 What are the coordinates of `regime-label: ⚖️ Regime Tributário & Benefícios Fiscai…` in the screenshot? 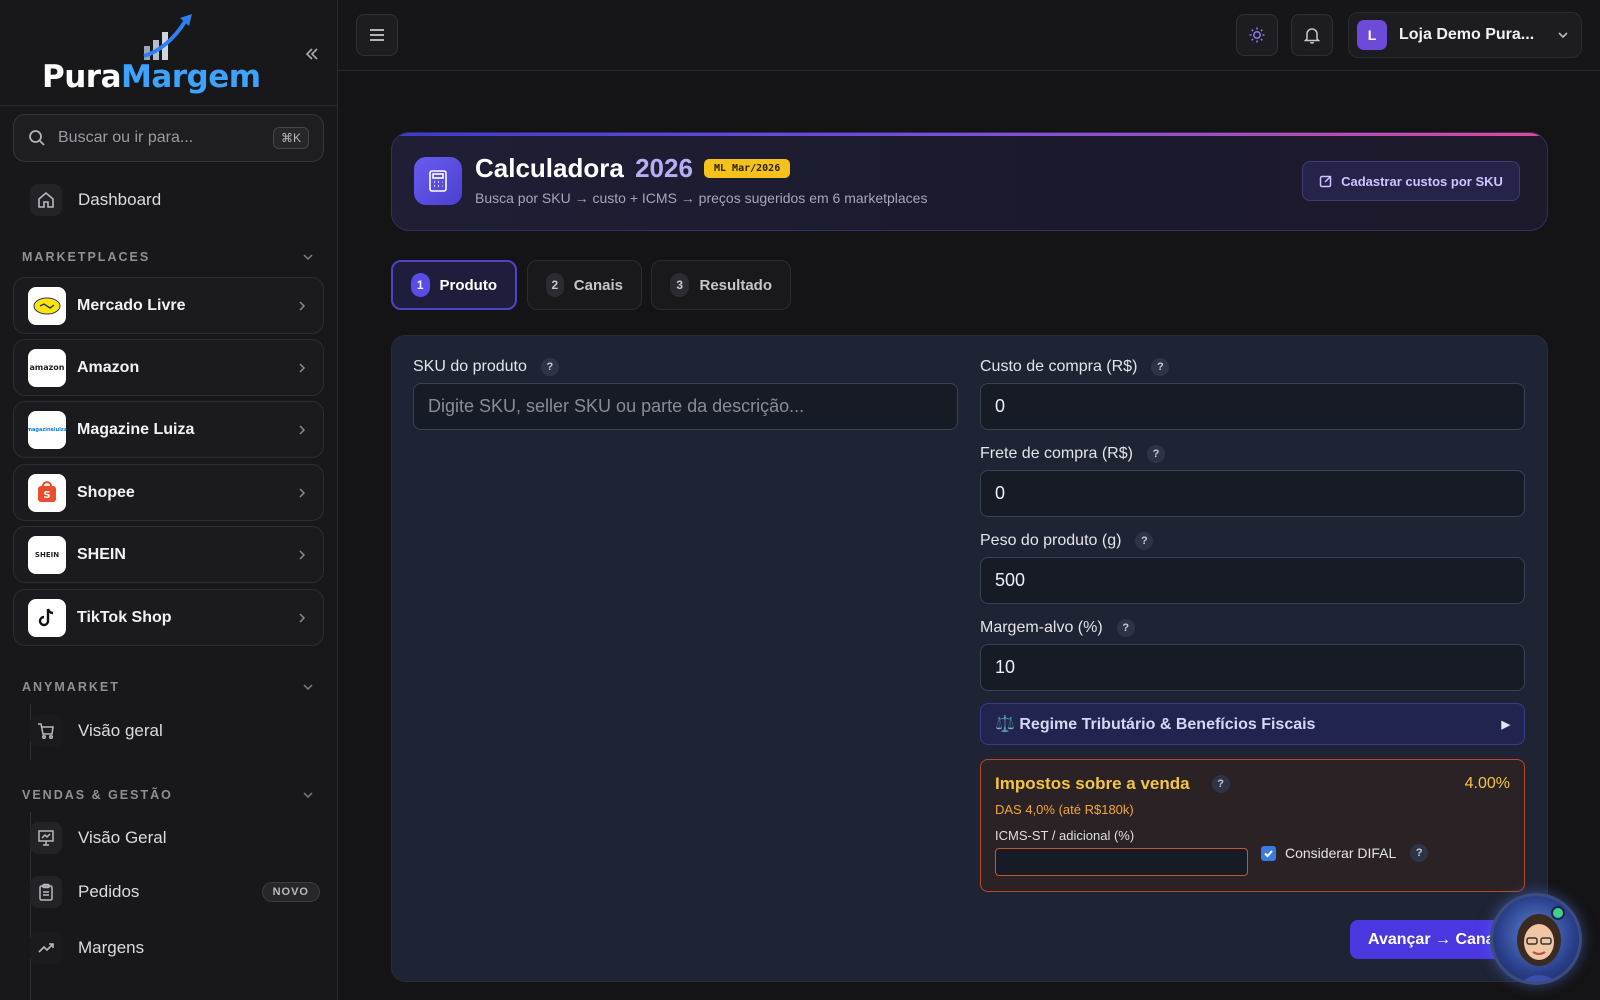 It's located at (1155, 724).